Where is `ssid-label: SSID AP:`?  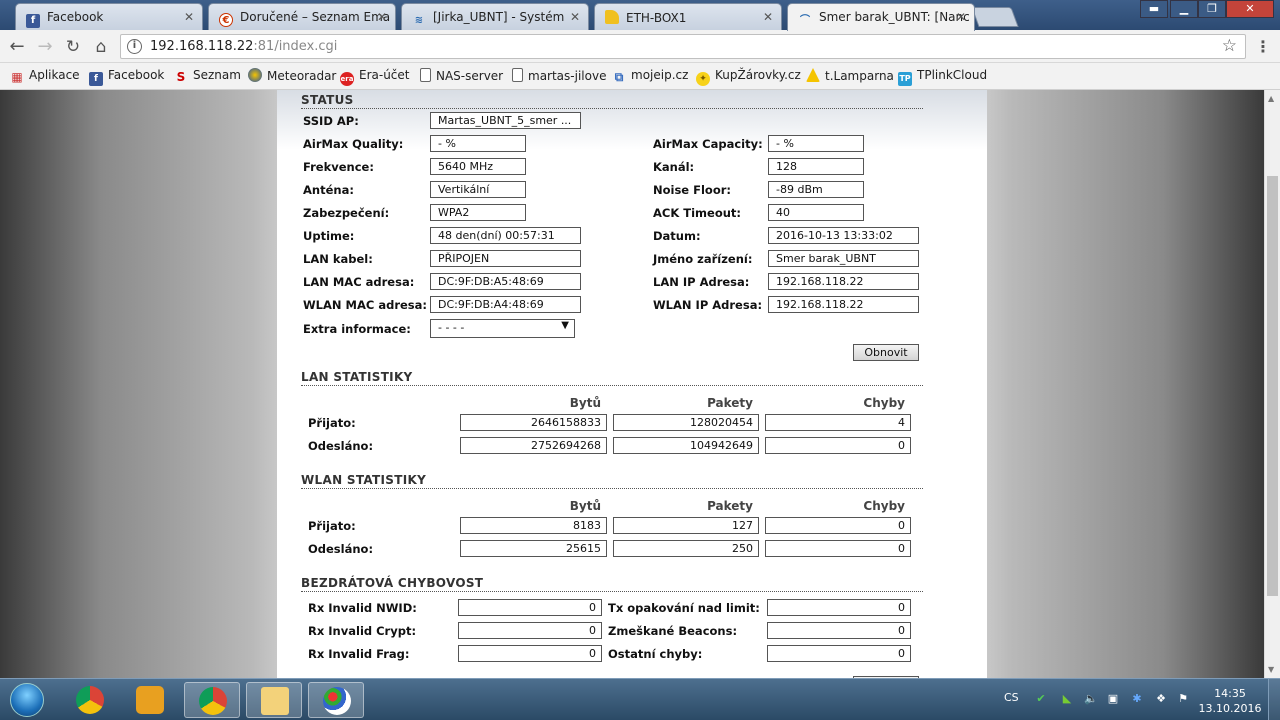
ssid-label: SSID AP: is located at coordinates (331, 121).